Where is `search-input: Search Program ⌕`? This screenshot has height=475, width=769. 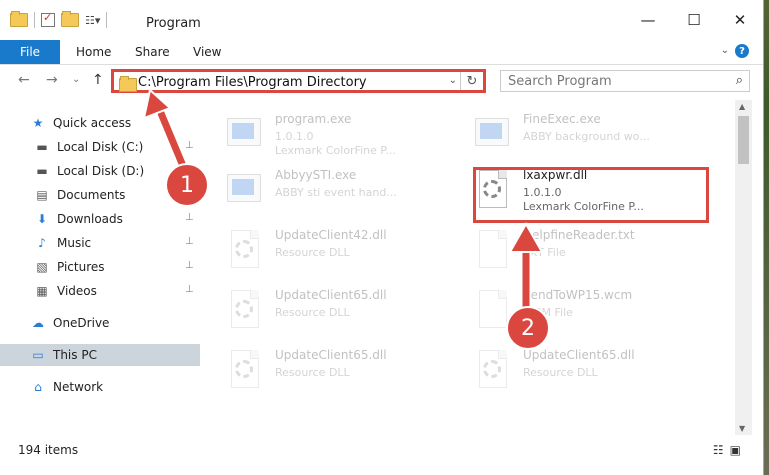
search-input: Search Program ⌕ is located at coordinates (625, 81).